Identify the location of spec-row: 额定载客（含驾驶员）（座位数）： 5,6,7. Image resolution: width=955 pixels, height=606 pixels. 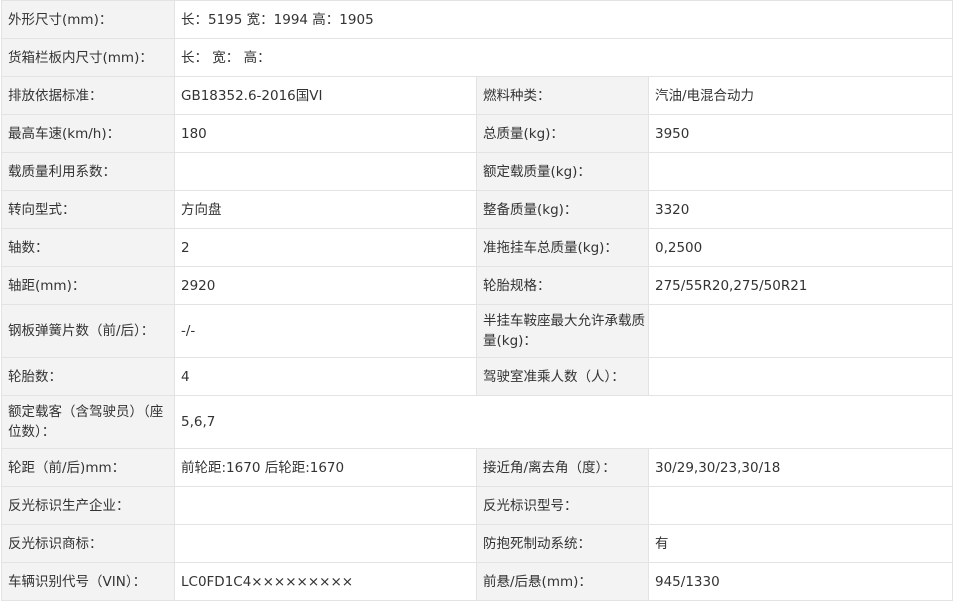
(477, 422).